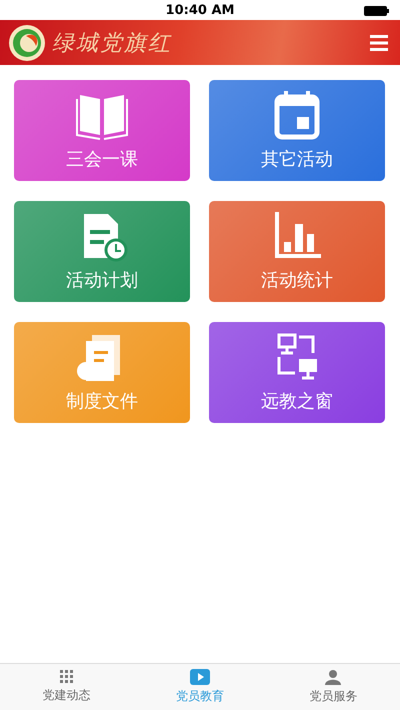  What do you see at coordinates (102, 251) in the screenshot?
I see `feature-tile: 活动计划` at bounding box center [102, 251].